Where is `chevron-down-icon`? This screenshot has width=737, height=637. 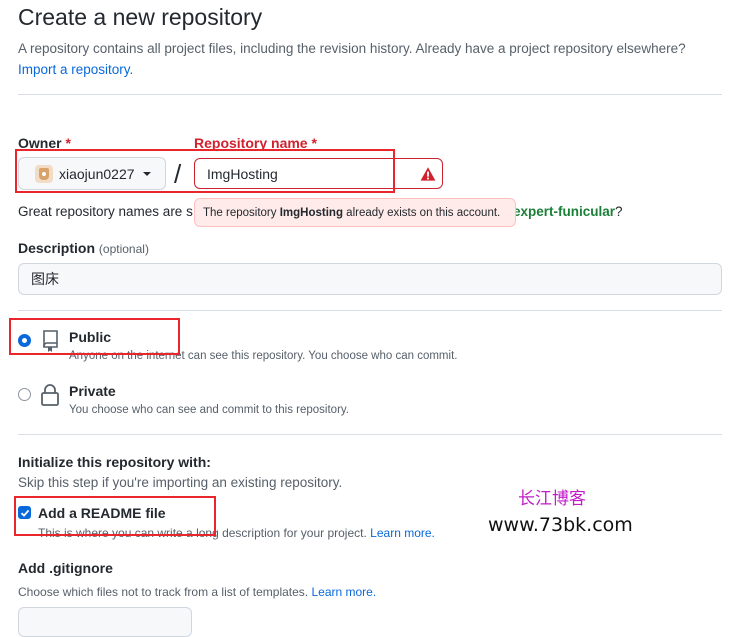
chevron-down-icon is located at coordinates (146, 173).